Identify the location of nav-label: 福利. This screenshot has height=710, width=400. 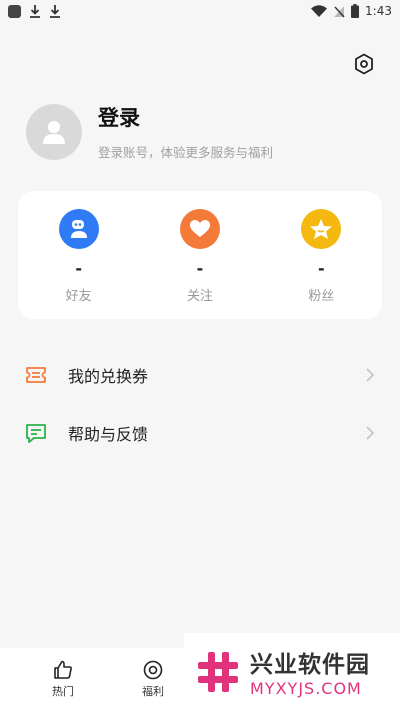
(153, 691).